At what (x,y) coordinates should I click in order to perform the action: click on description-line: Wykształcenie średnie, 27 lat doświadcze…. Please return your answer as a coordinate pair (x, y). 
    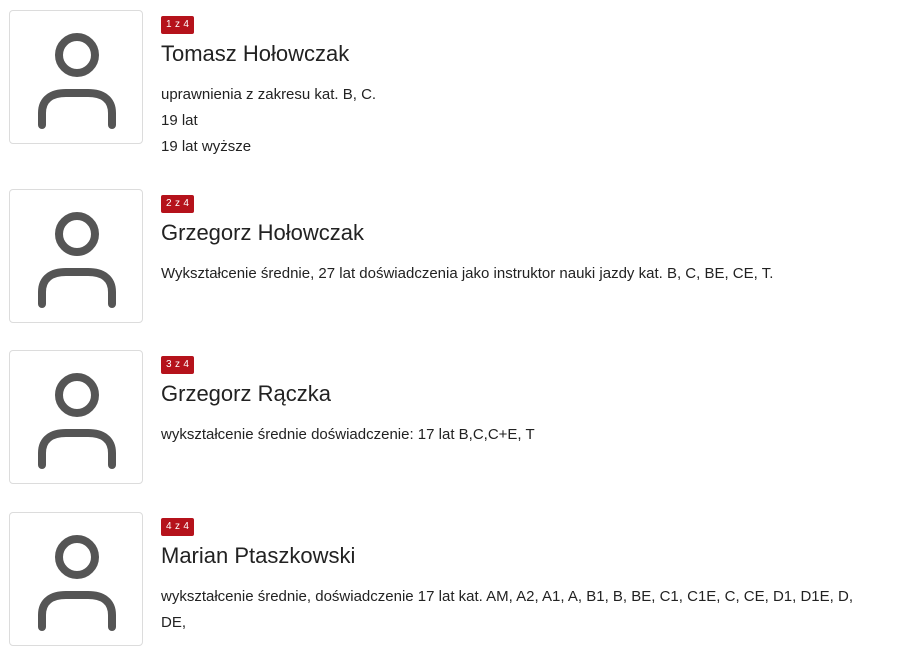
    Looking at the image, I should click on (467, 273).